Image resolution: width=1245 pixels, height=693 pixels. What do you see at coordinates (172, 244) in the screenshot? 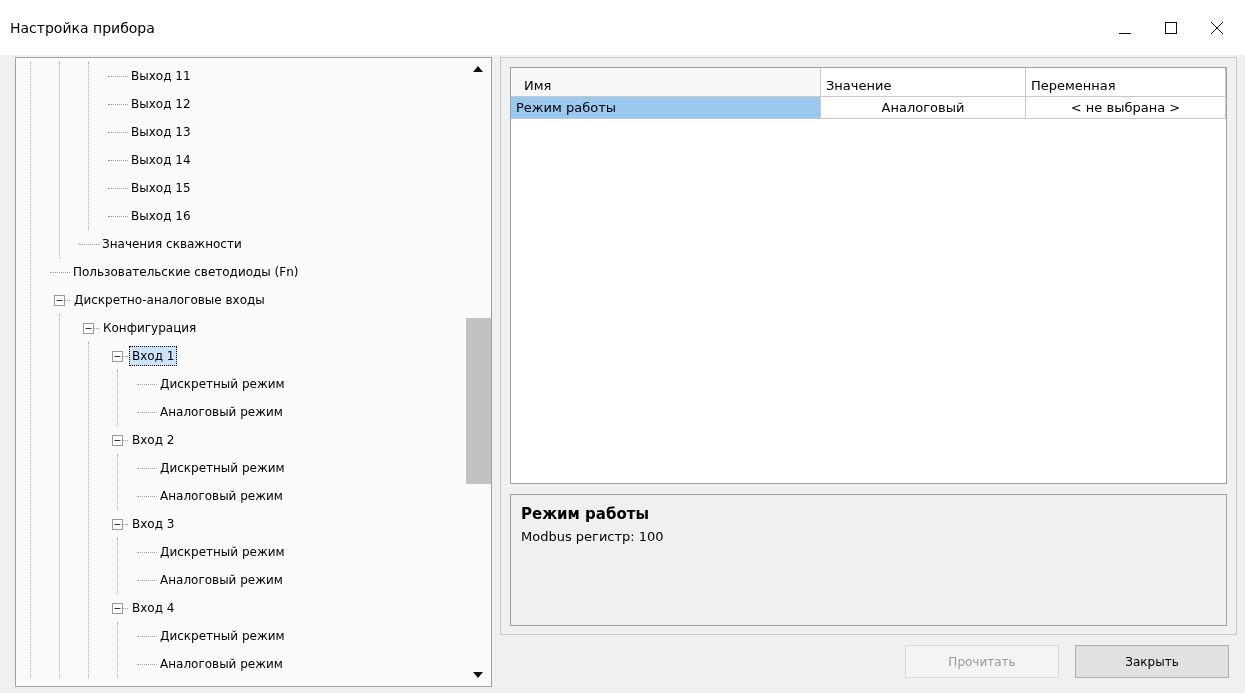
I see `tree-item: Значения скважности` at bounding box center [172, 244].